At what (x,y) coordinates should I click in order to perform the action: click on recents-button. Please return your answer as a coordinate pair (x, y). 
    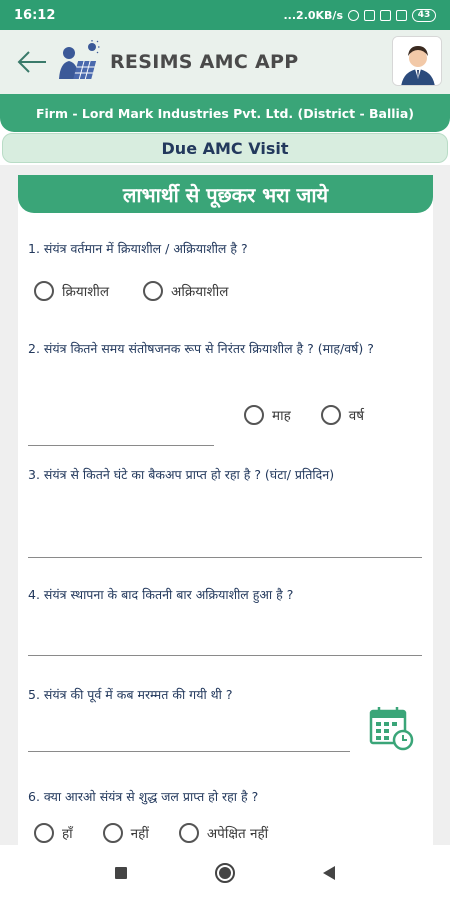
    Looking at the image, I should click on (121, 873).